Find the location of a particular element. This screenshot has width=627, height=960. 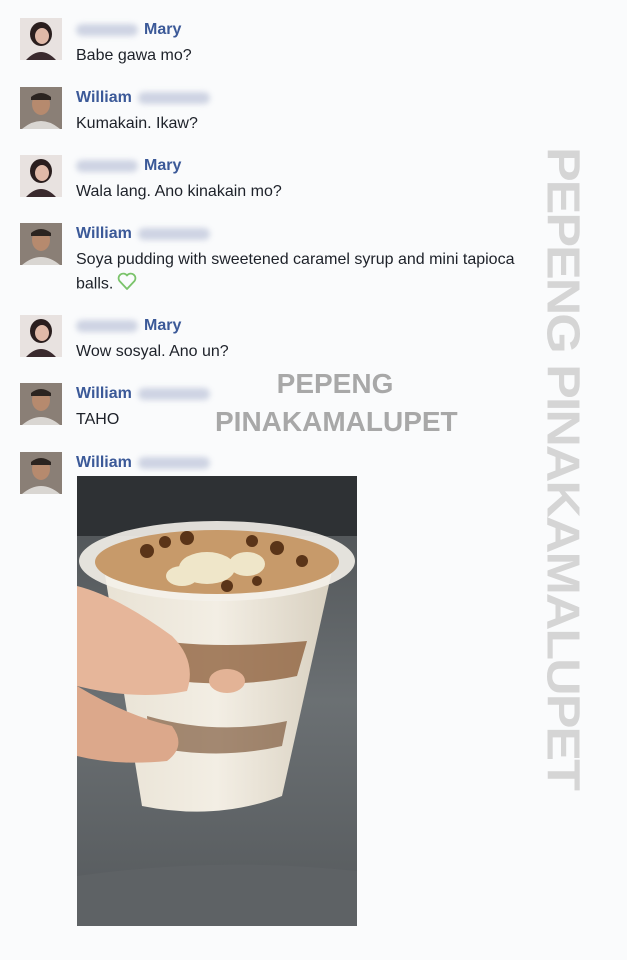

message-text: Babe gawa mo? is located at coordinates (134, 55).